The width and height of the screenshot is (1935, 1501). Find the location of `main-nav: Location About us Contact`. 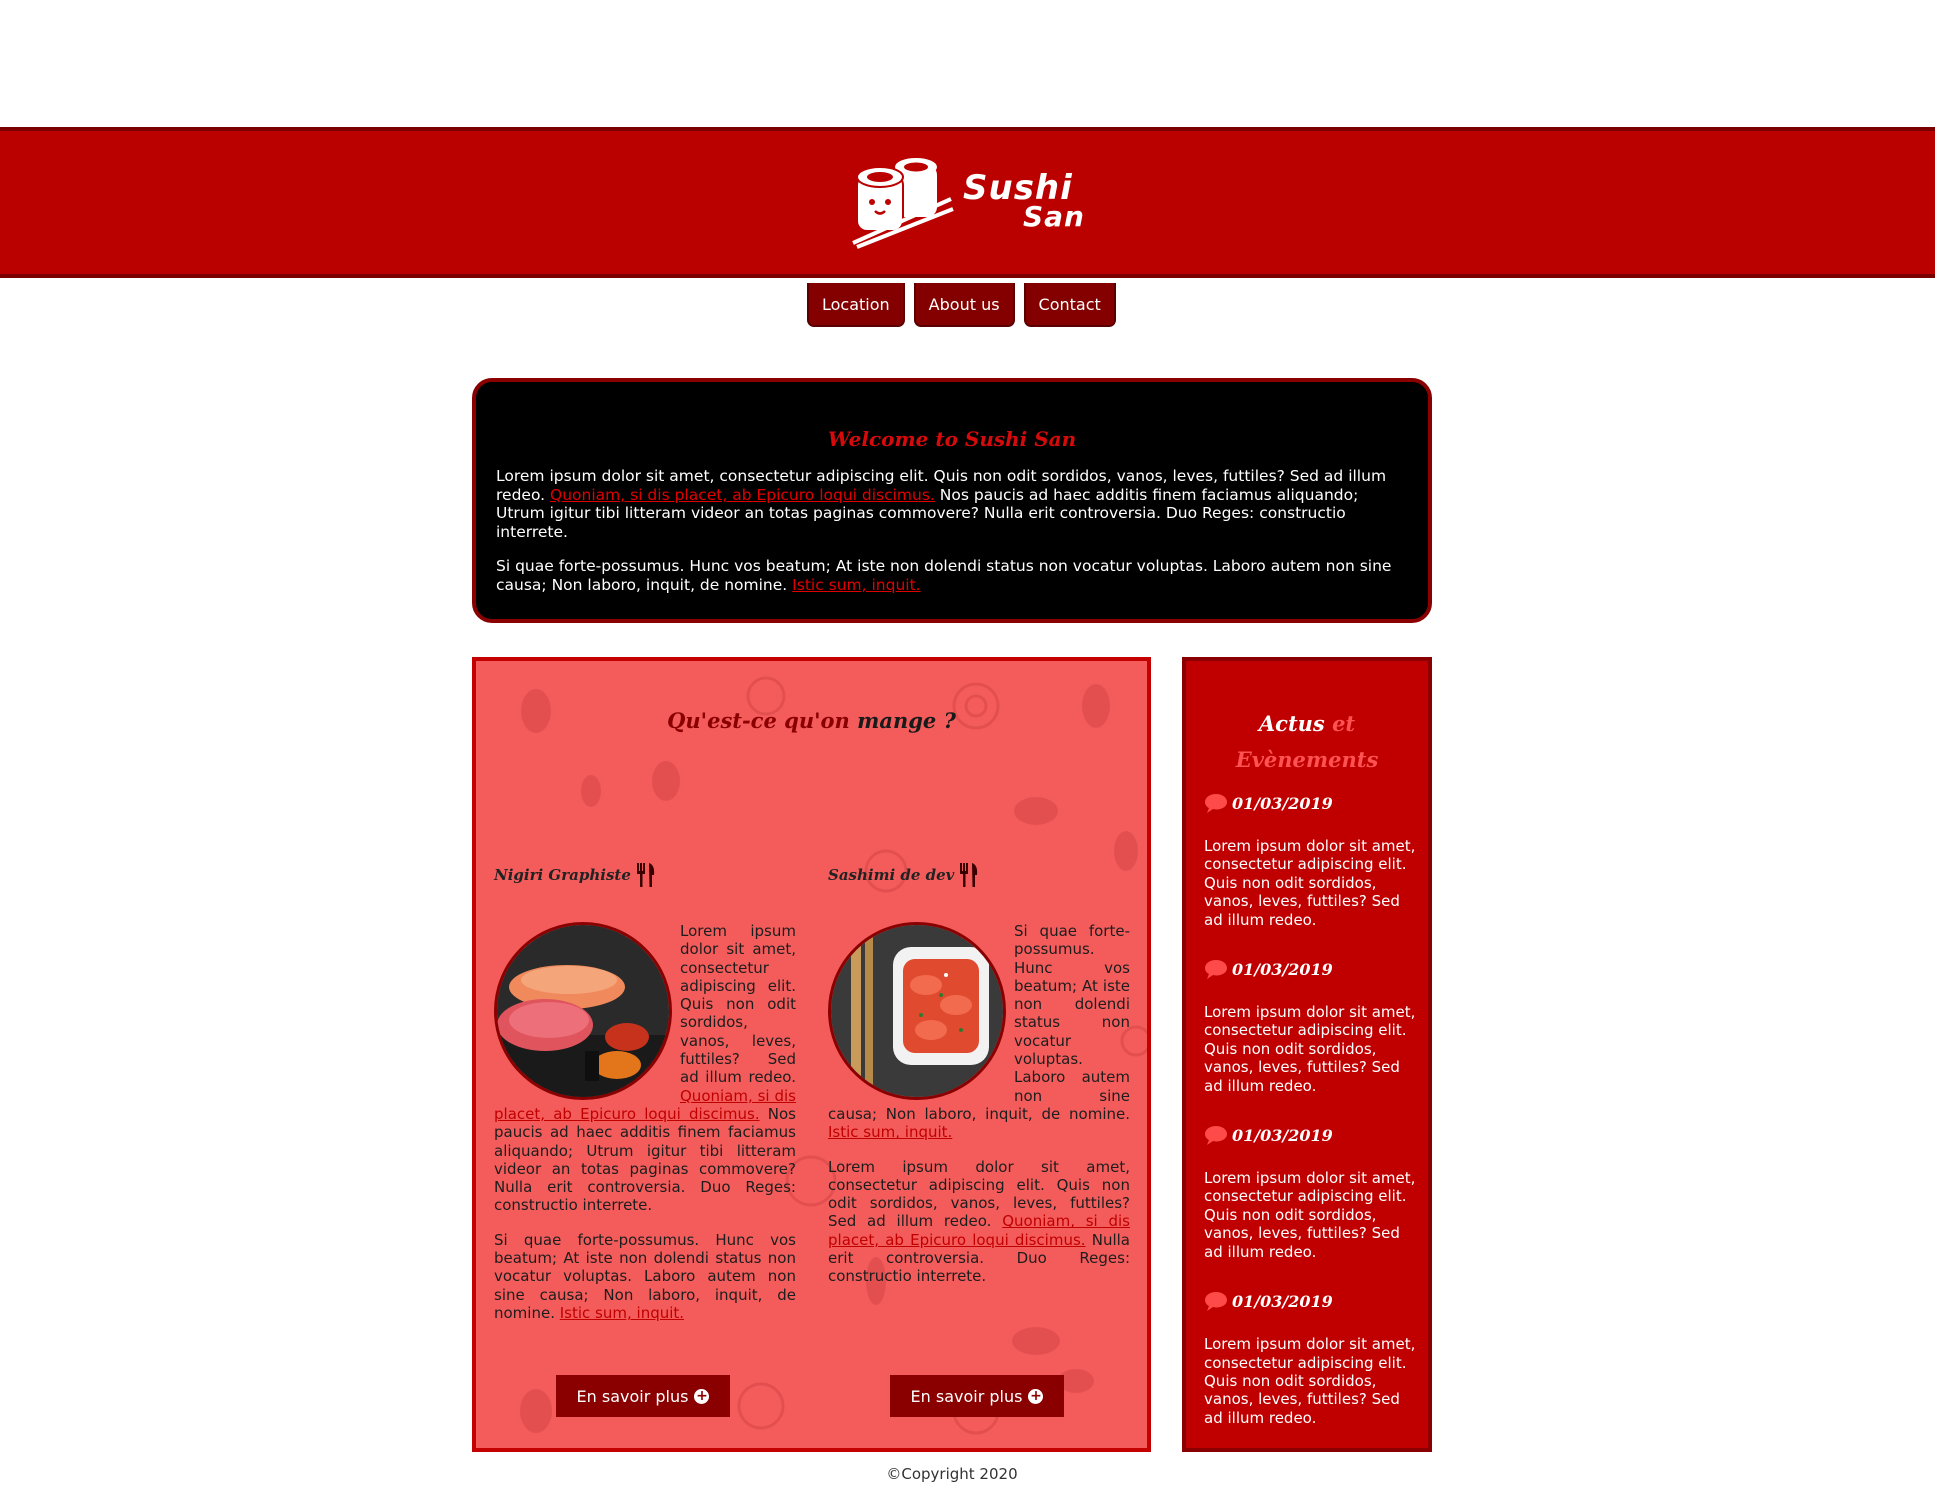

main-nav: Location About us Contact is located at coordinates (961, 305).